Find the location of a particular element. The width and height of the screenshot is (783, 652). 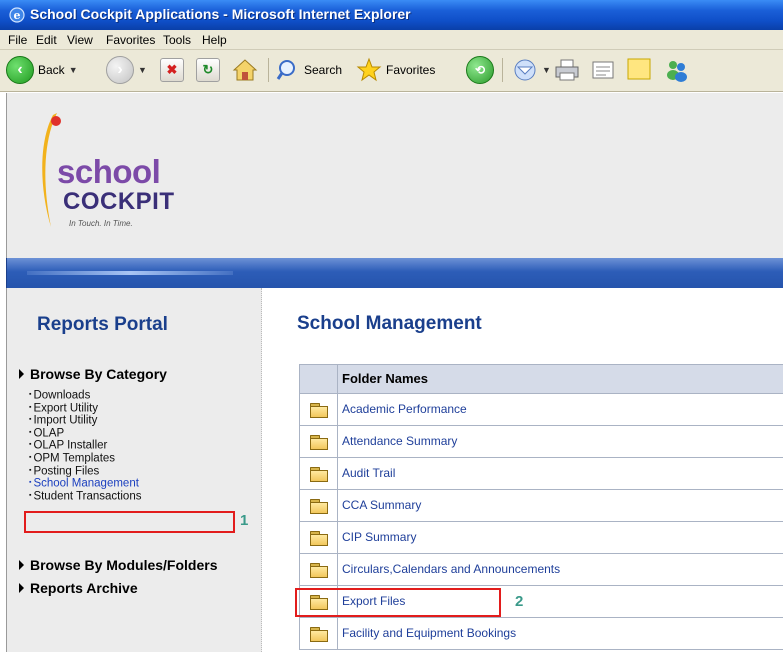

print-icon is located at coordinates (567, 70).